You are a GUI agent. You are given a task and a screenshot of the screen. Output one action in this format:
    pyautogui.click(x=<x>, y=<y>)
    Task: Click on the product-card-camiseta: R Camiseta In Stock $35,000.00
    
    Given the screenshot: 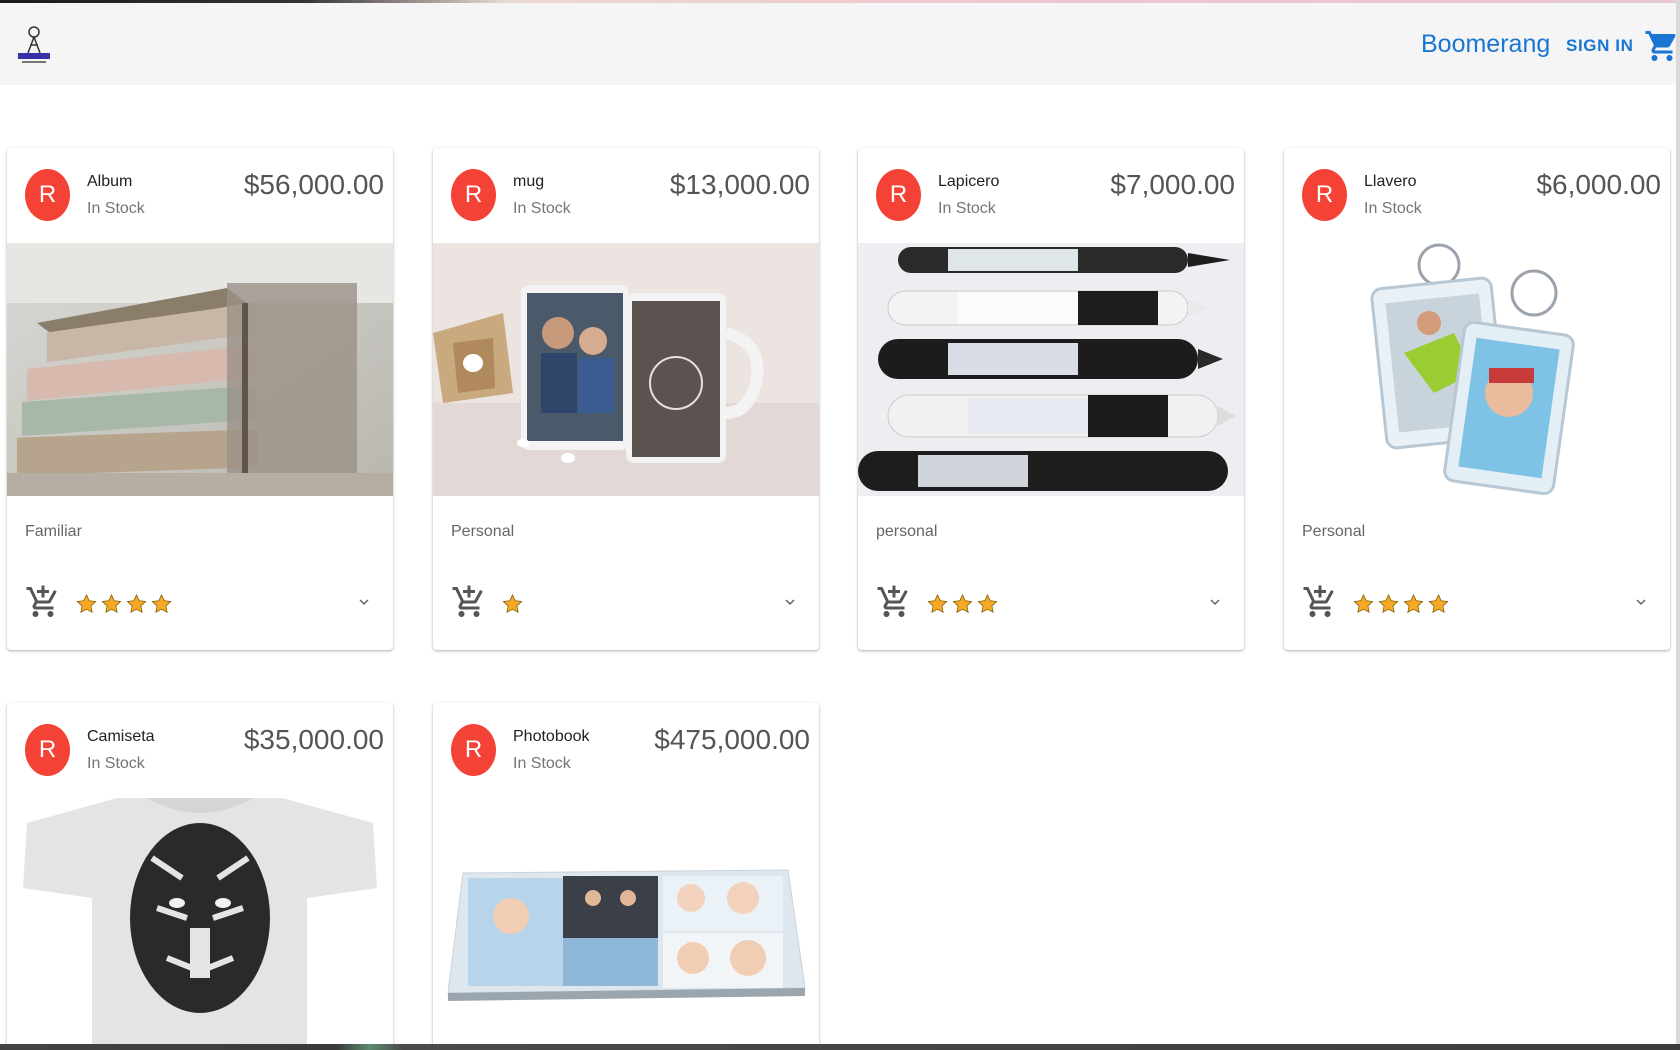 What is the action you would take?
    pyautogui.click(x=200, y=876)
    